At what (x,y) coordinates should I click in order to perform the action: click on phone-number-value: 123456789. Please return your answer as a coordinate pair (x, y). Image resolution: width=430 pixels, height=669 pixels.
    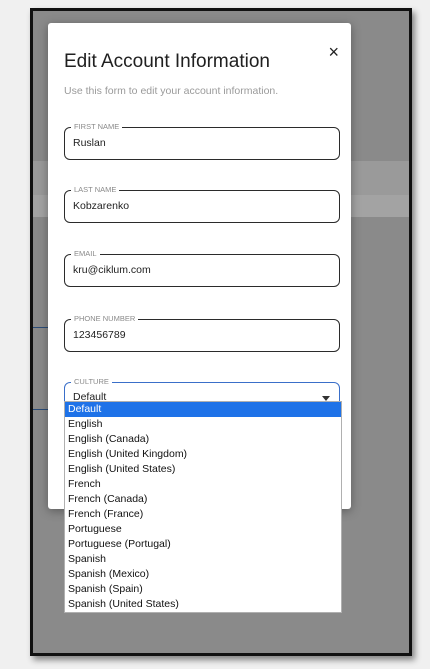
    Looking at the image, I should click on (99, 335).